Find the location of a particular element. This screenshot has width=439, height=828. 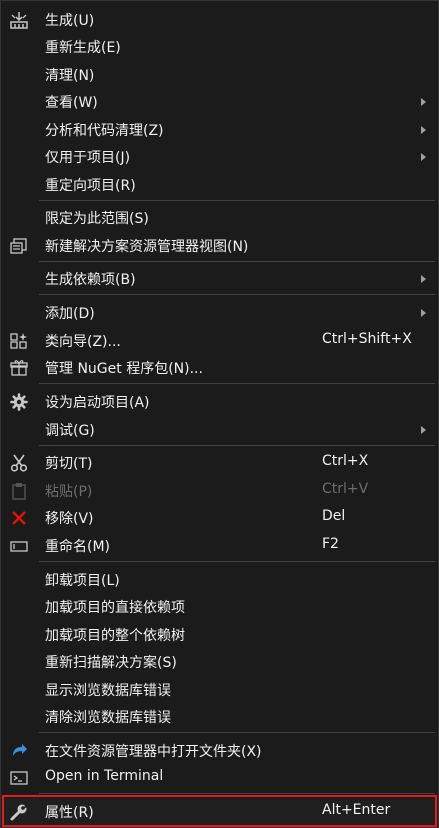

menu-item-label: 新建解决方案资源管理器视图(N) is located at coordinates (147, 247).